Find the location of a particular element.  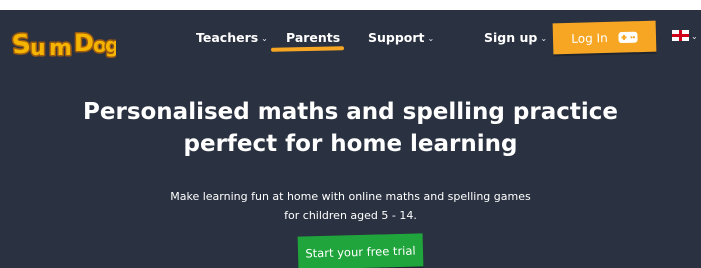

nav-parents-label: Parents is located at coordinates (313, 37).